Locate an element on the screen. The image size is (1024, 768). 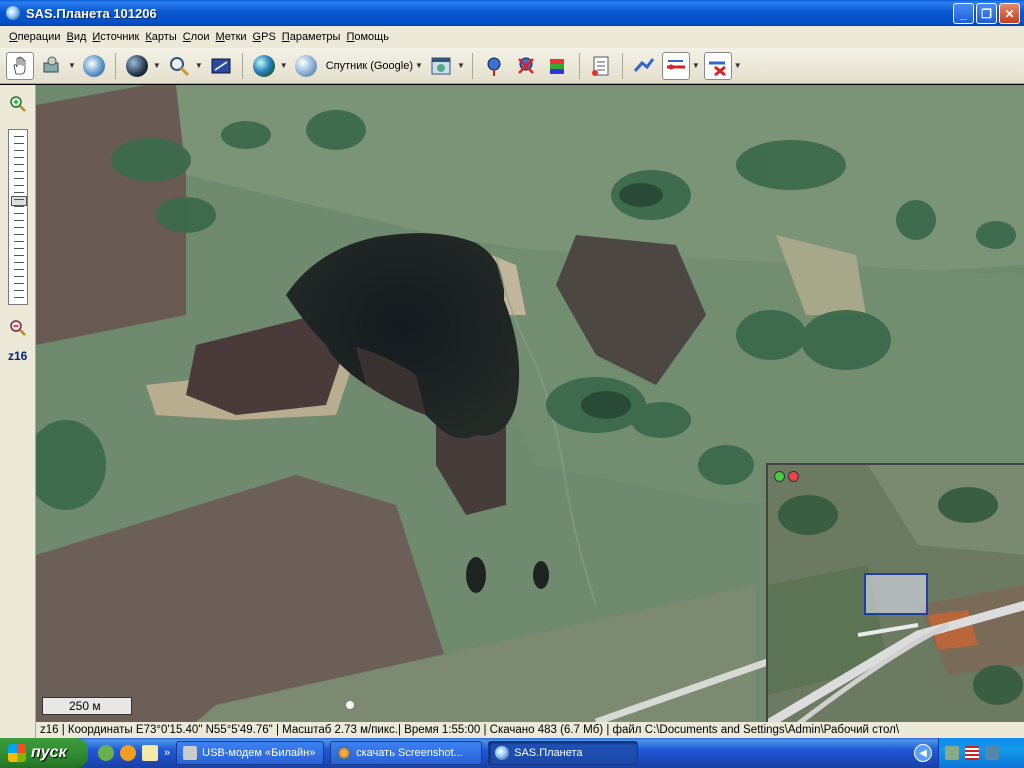
scale-label: 250 м is located at coordinates (85, 706).